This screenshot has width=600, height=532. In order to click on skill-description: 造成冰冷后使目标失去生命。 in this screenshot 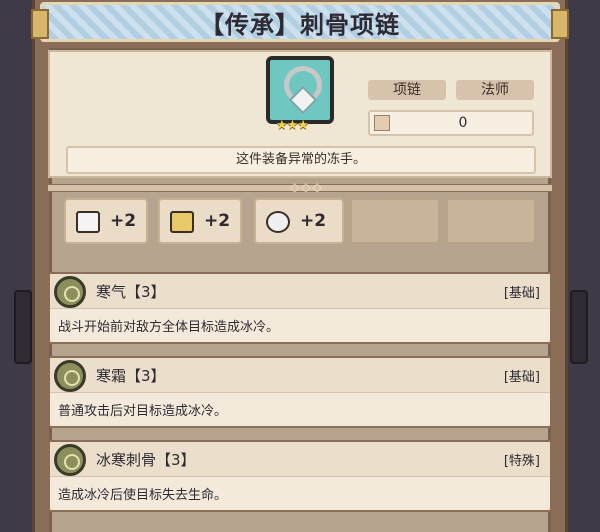, I will do `click(143, 495)`.